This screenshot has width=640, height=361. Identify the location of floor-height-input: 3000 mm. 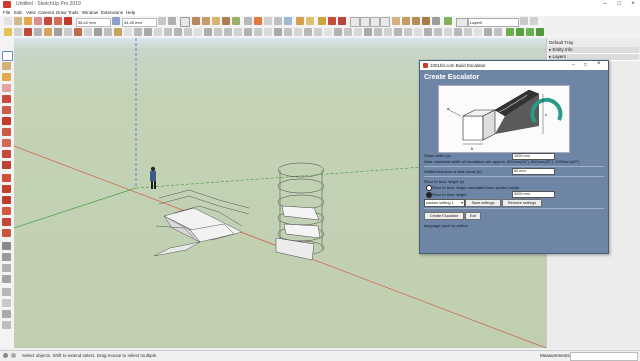
(533, 194).